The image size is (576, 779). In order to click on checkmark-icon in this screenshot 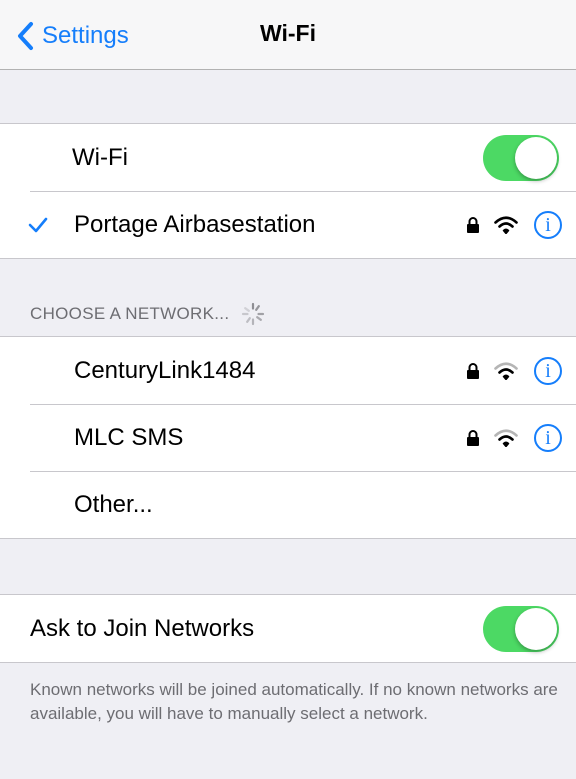, I will do `click(38, 224)`.